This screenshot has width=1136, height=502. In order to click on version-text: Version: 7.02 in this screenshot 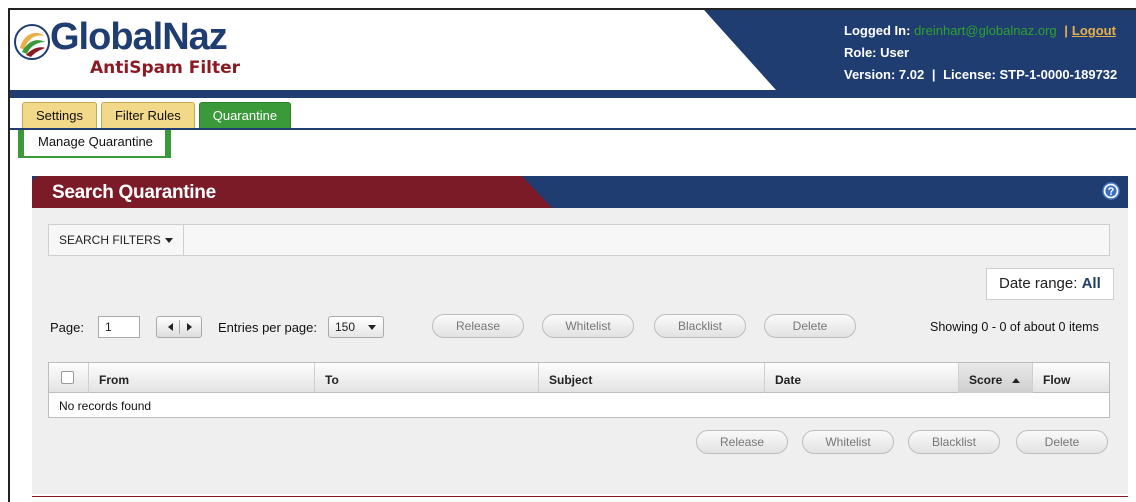, I will do `click(884, 74)`.